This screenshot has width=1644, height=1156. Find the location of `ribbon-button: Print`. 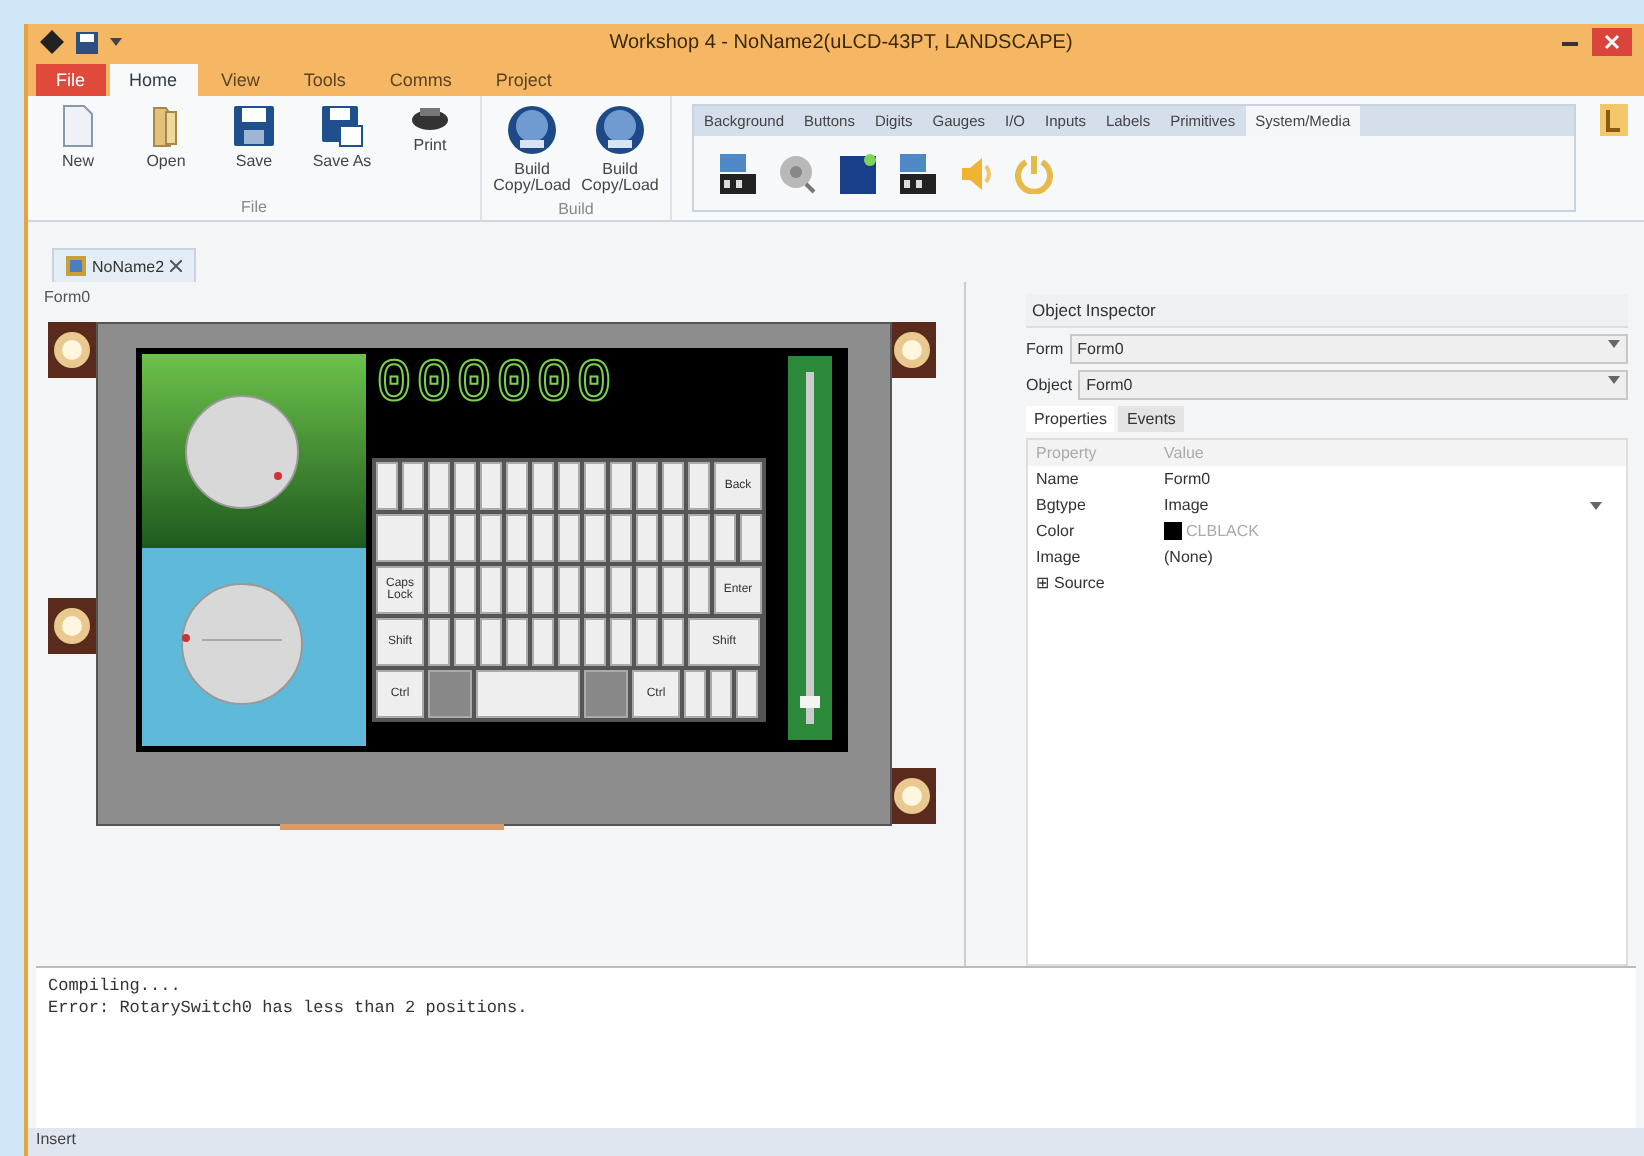

ribbon-button: Print is located at coordinates (430, 149).